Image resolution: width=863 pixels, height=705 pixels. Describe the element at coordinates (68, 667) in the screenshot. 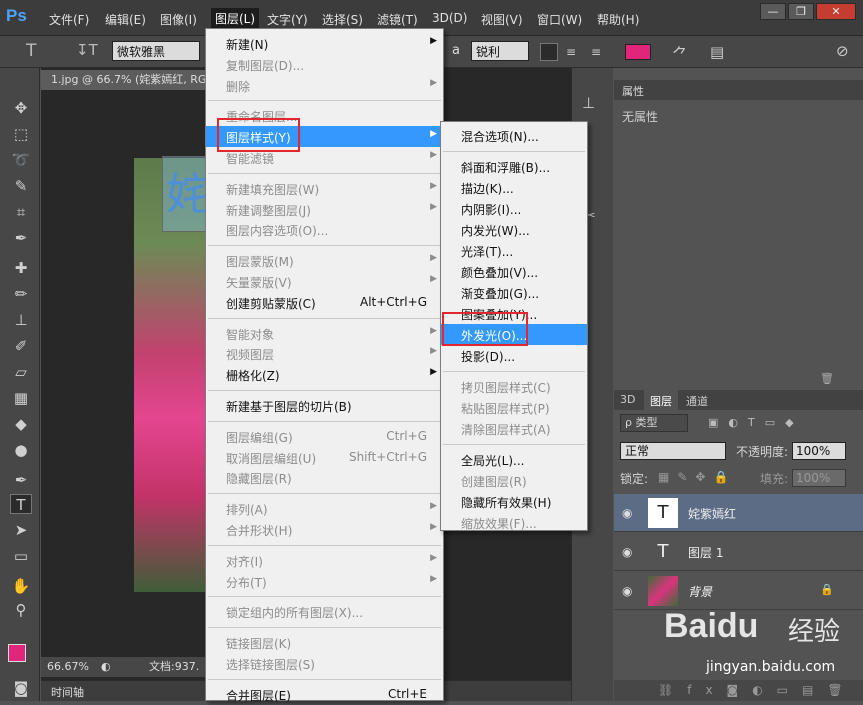

I see `zoom-level: 66.67%` at that location.